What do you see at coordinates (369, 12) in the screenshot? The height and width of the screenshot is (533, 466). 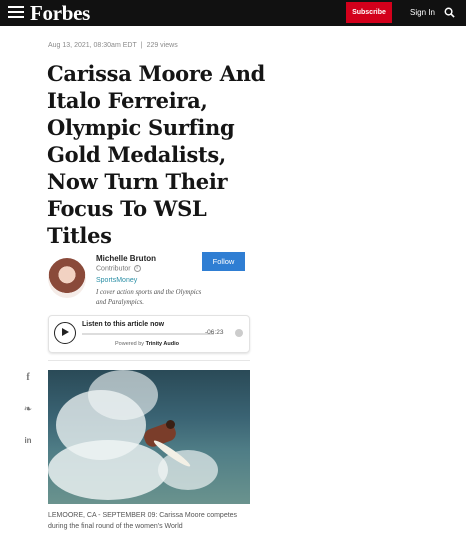 I see `subscribe-button: Subscribe` at bounding box center [369, 12].